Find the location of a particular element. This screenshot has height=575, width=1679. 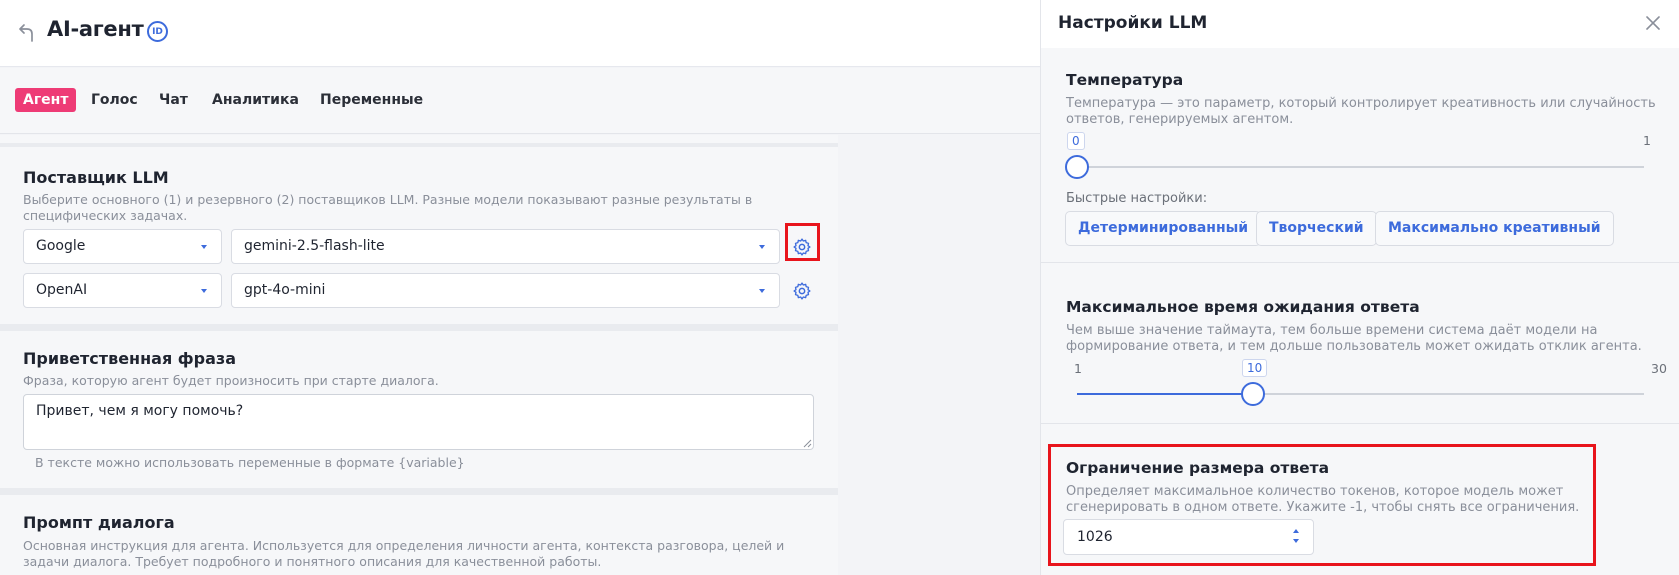

temperature-value: 0 is located at coordinates (1076, 141).